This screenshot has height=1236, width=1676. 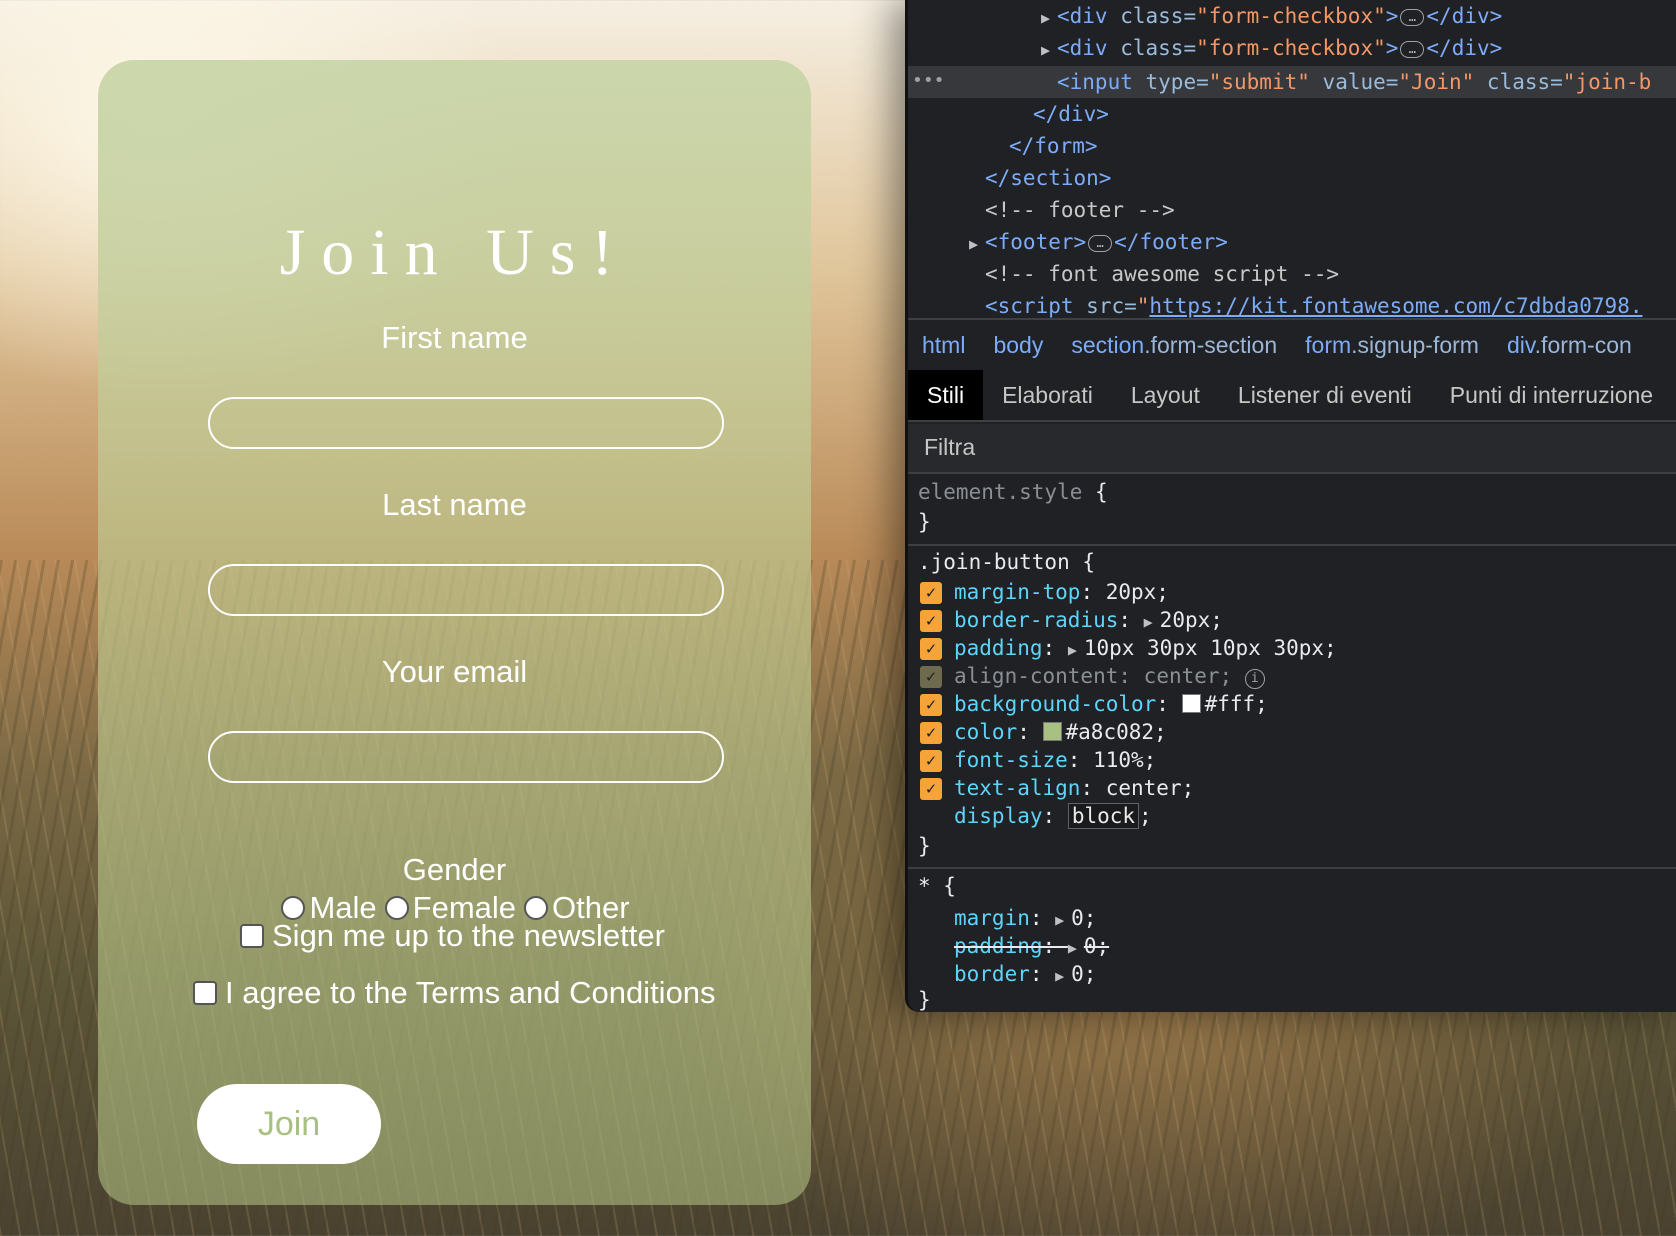 What do you see at coordinates (1025, 974) in the screenshot?
I see `rule-border: border: ▶ 0;` at bounding box center [1025, 974].